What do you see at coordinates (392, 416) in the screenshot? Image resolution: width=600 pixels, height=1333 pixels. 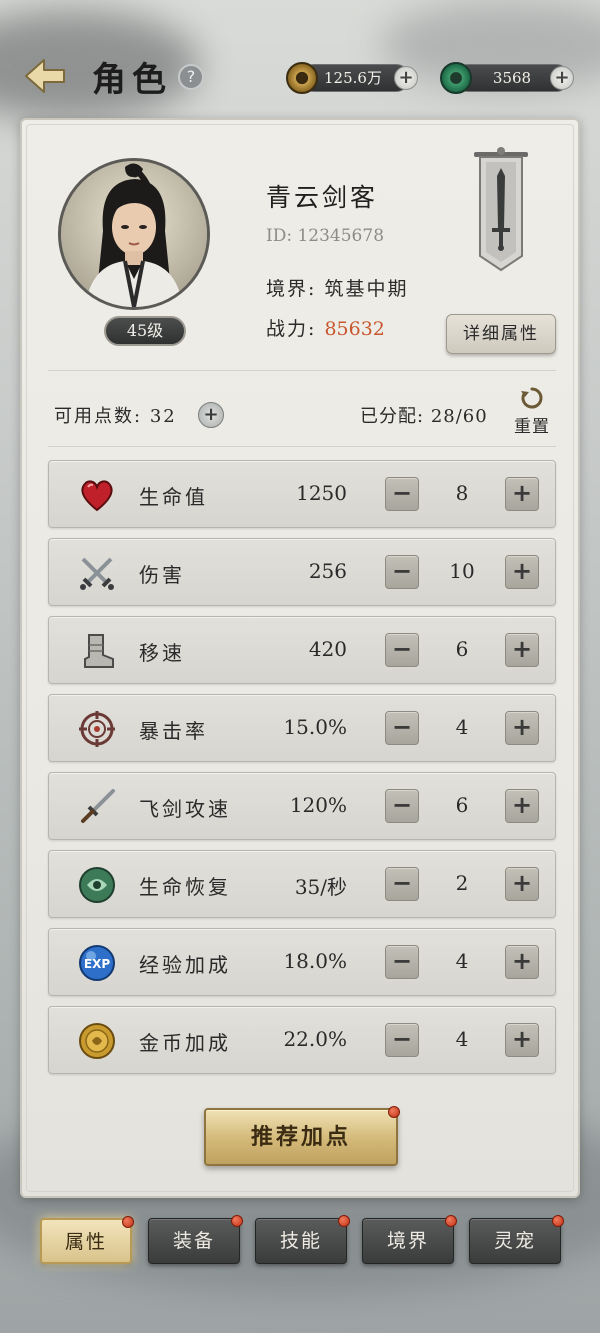 I see `allocated-points-label: 已分配:` at bounding box center [392, 416].